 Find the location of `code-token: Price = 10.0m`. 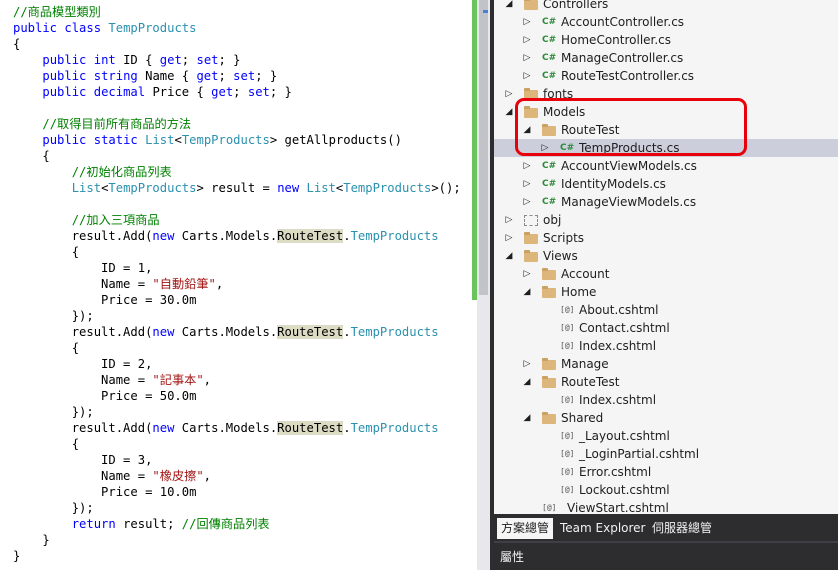

code-token: Price = 10.0m is located at coordinates (105, 492).